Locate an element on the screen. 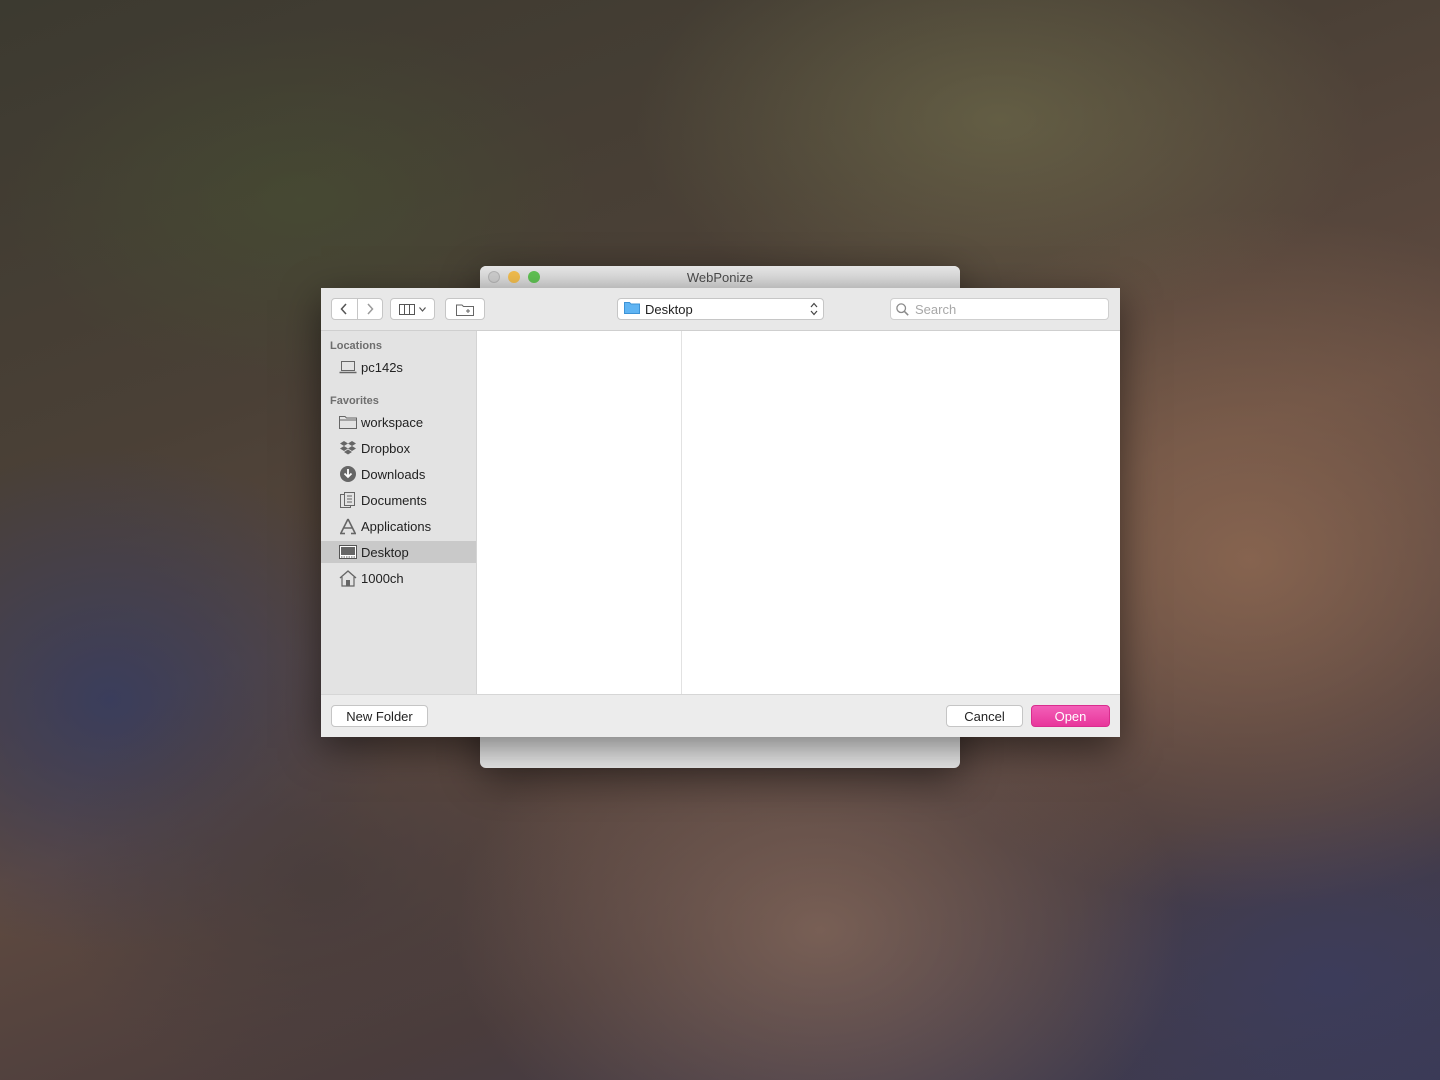  path-popup-label: Desktop is located at coordinates (669, 309).